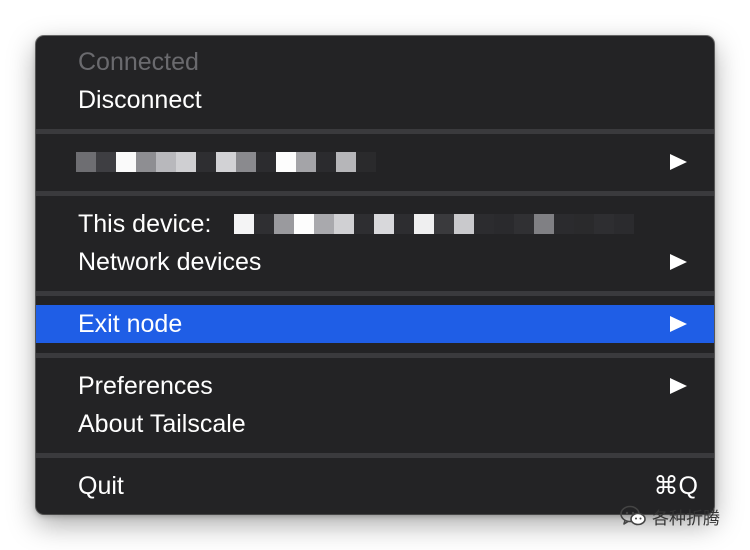  Describe the element at coordinates (675, 486) in the screenshot. I see `quit-shortcut: ⌘Q` at that location.